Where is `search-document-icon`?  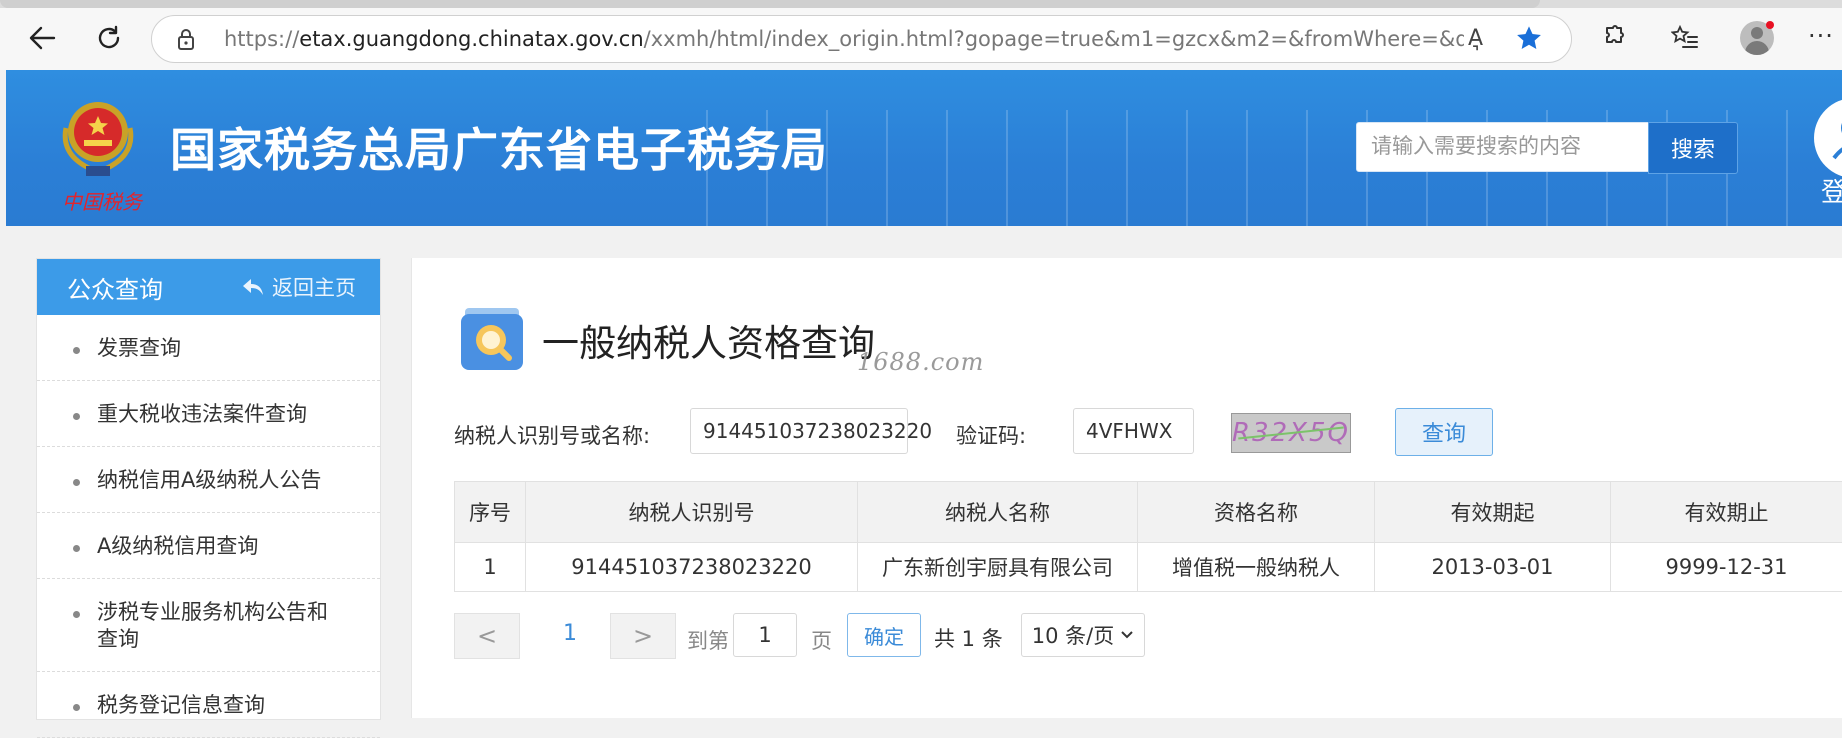 search-document-icon is located at coordinates (492, 339).